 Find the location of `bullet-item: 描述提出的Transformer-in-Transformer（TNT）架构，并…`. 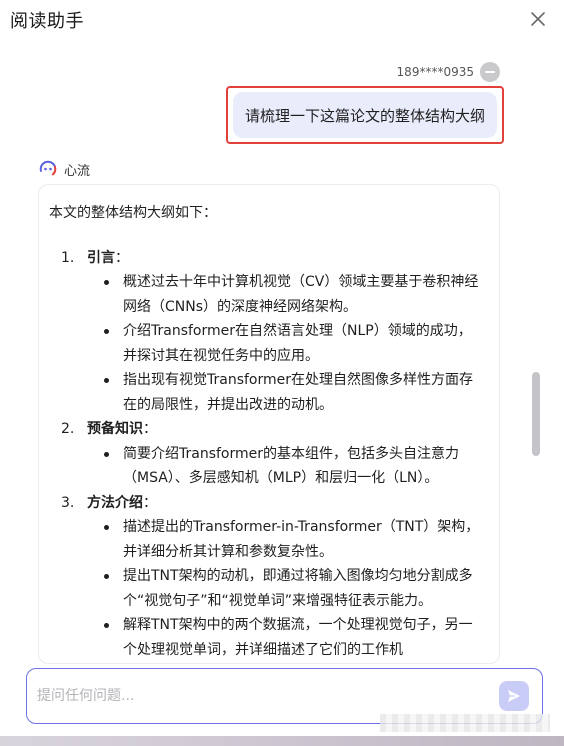

bullet-item: 描述提出的Transformer-in-Transformer（TNT）架构，并… is located at coordinates (288, 539).